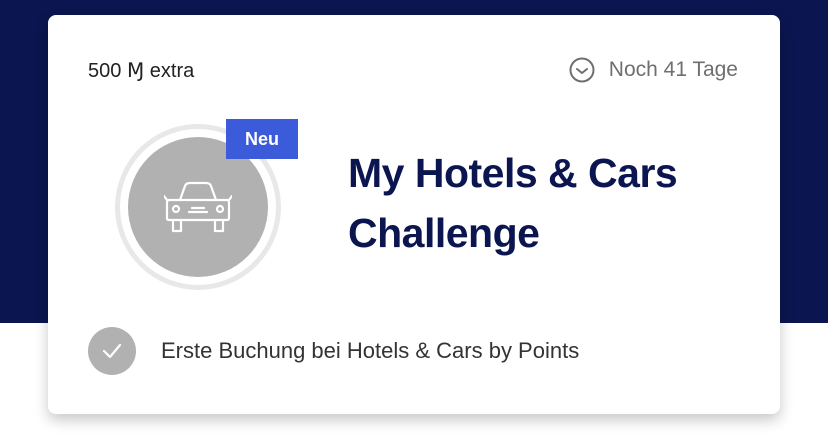  I want to click on task-status-indicator, so click(112, 351).